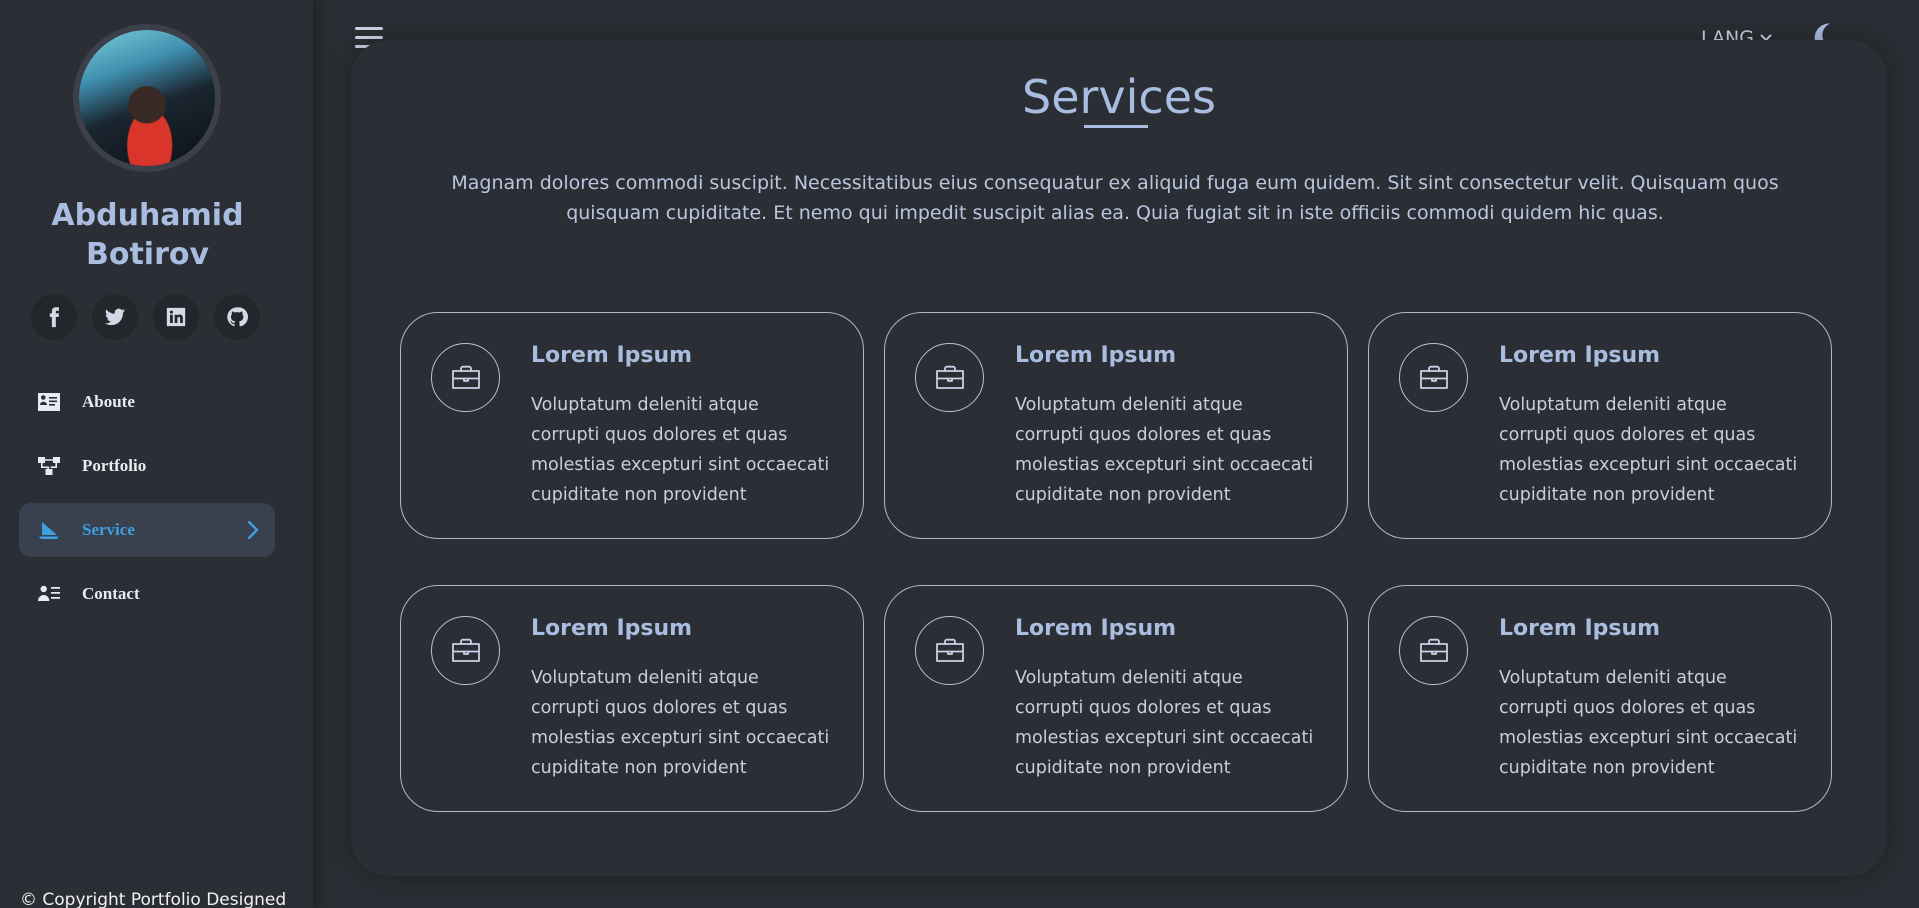  Describe the element at coordinates (147, 530) in the screenshot. I see `sidebar-item-service: Service` at that location.